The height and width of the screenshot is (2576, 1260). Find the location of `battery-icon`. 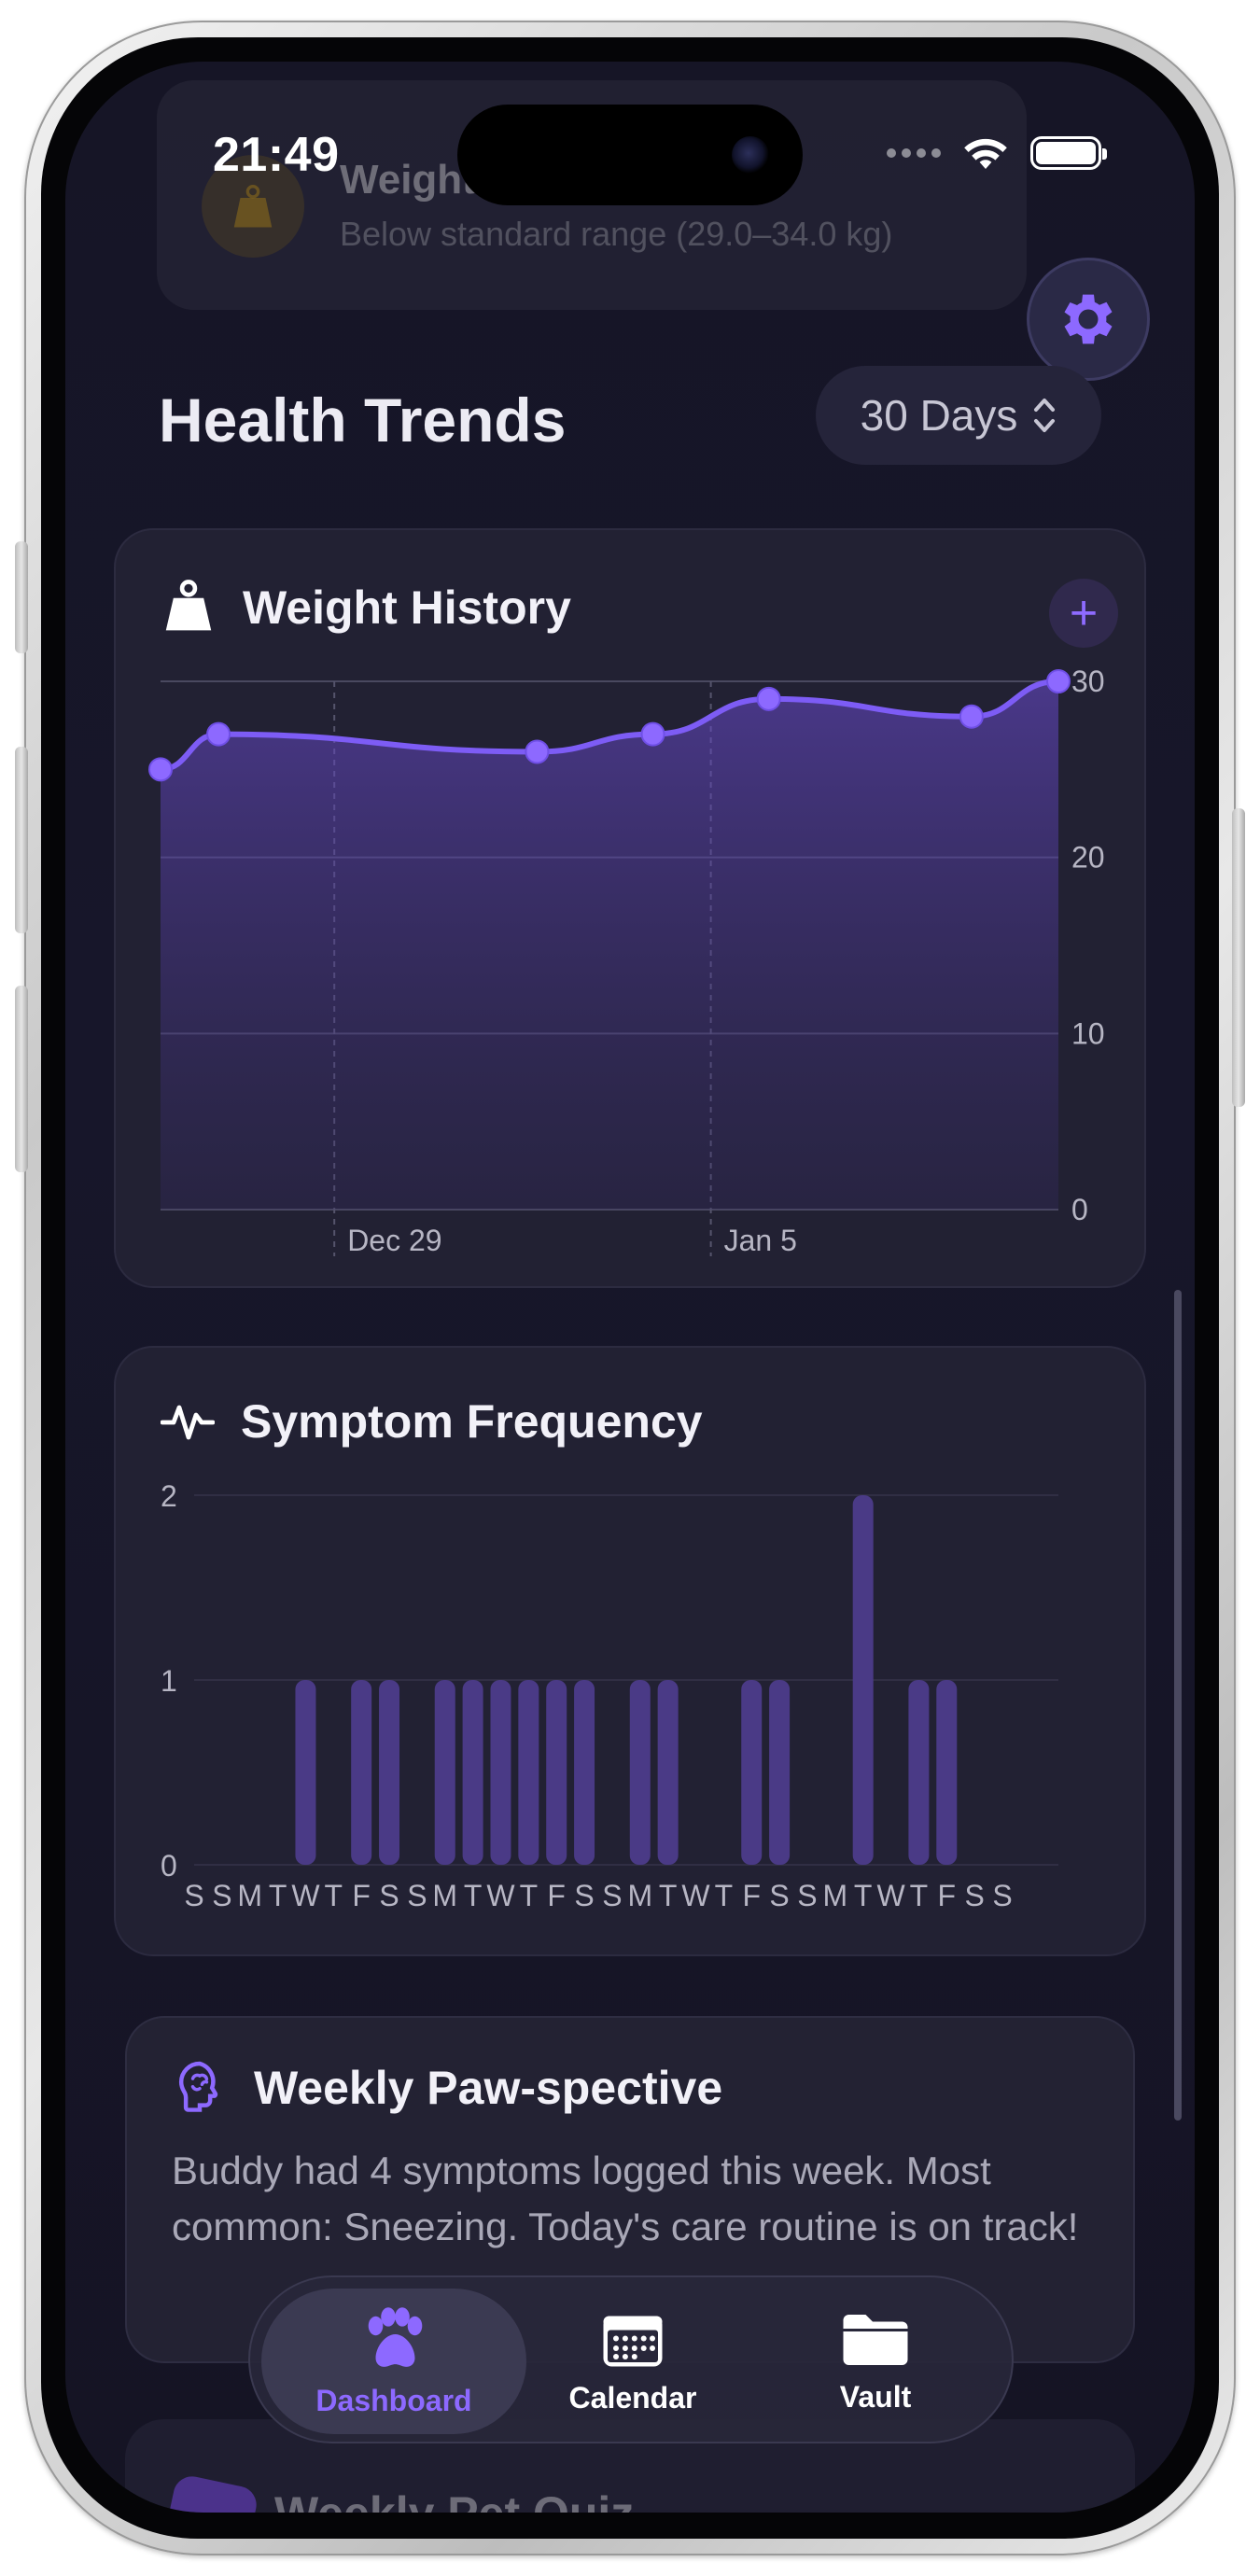

battery-icon is located at coordinates (1068, 153).